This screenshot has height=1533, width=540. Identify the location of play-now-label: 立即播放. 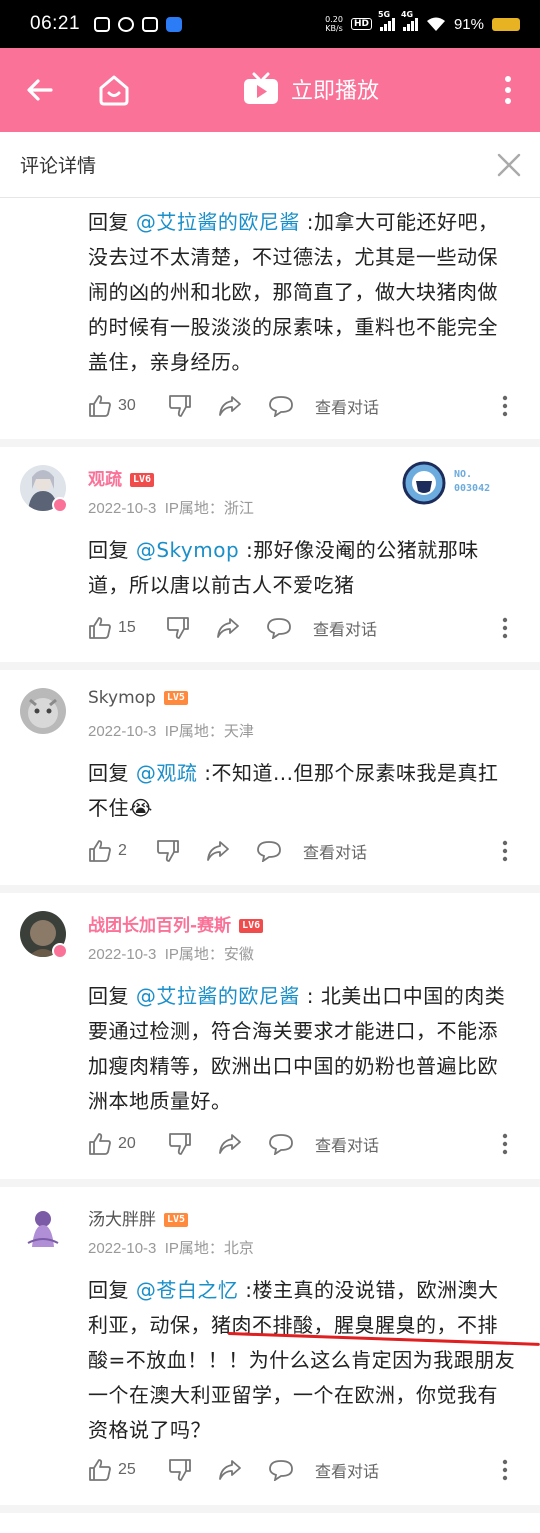
(335, 91).